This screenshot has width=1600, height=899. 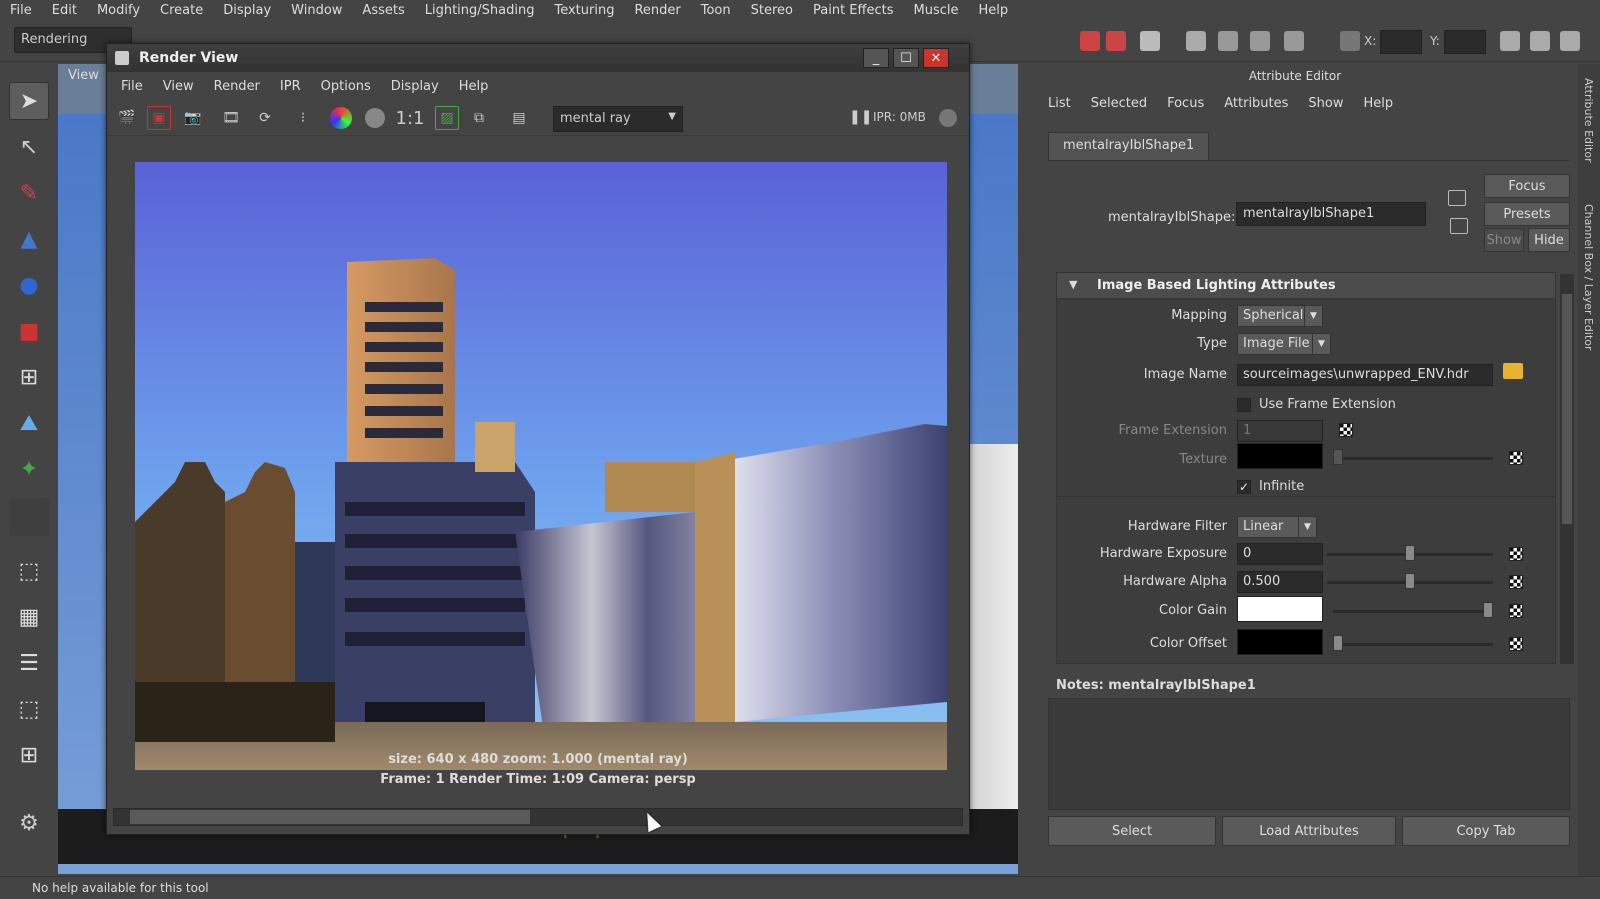 I want to click on attribute-editor-vertical-scrollbar, so click(x=1567, y=469).